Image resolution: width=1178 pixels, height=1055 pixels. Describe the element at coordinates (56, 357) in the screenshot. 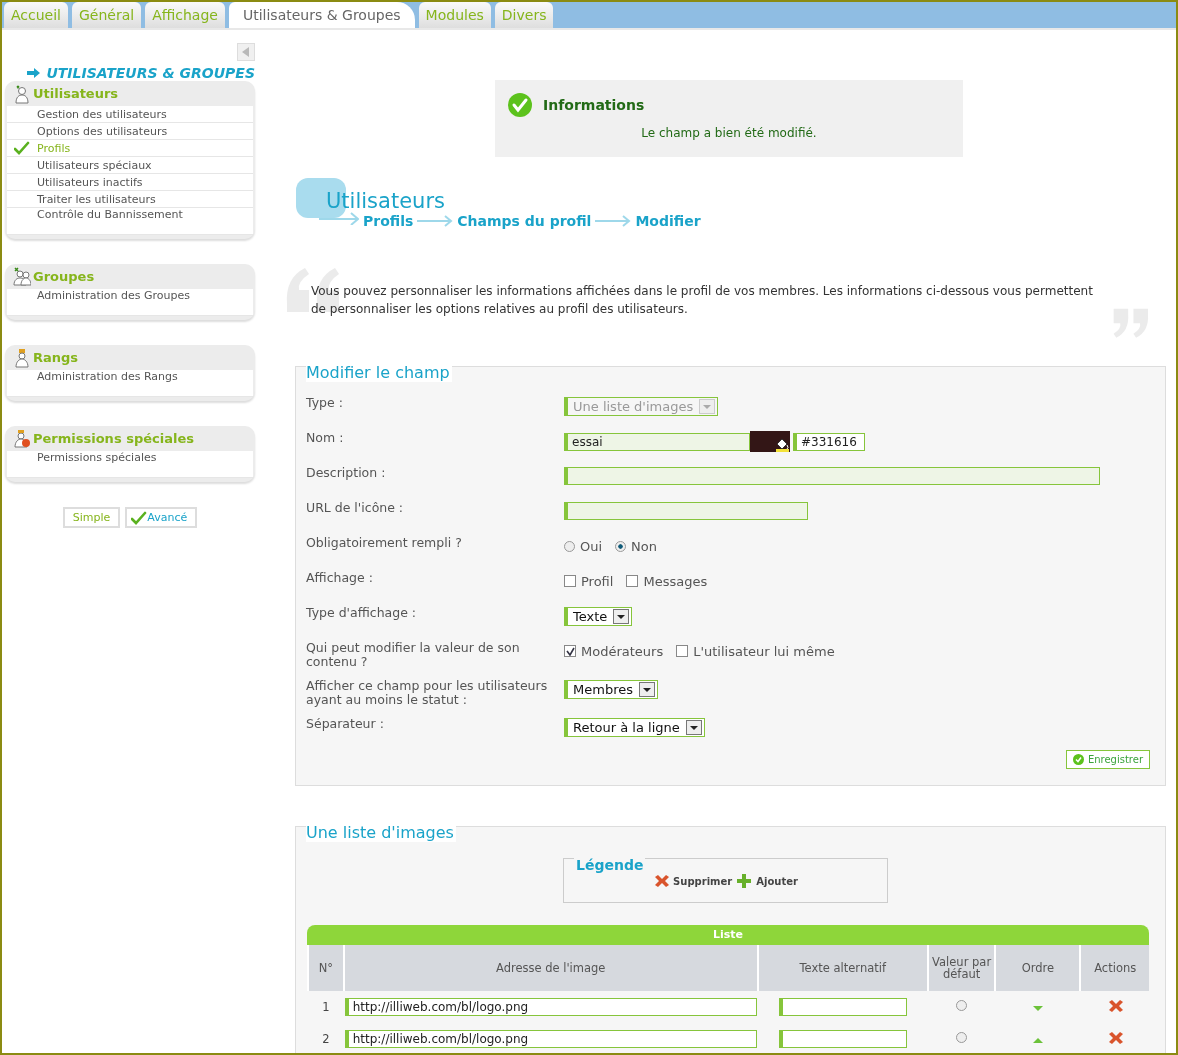

I see `panel-title: Rangs` at that location.